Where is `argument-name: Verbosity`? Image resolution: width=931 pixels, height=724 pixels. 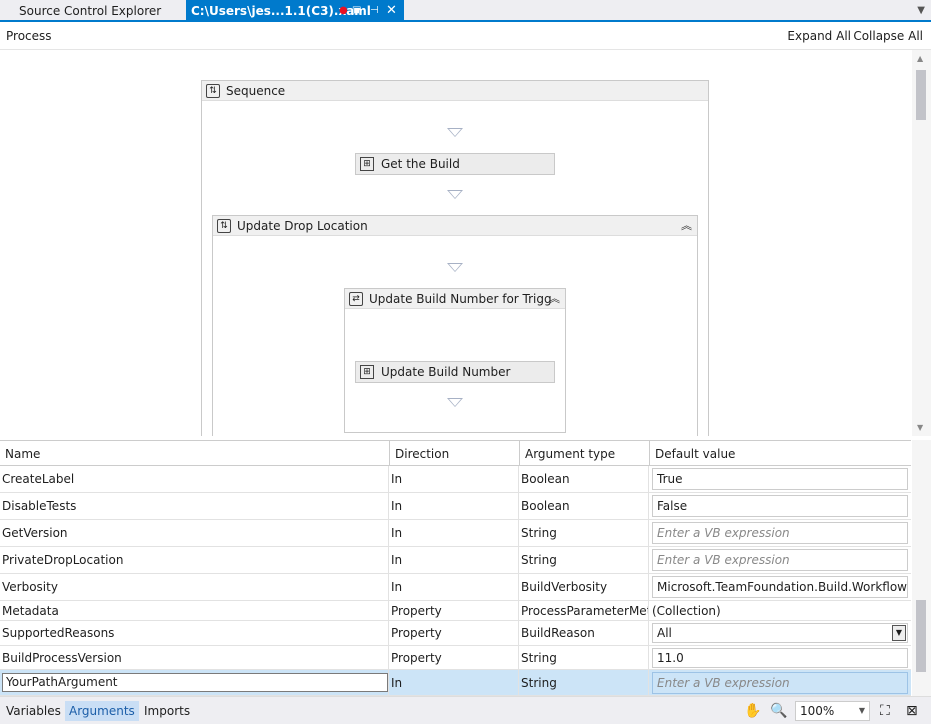
argument-name: Verbosity is located at coordinates (194, 587).